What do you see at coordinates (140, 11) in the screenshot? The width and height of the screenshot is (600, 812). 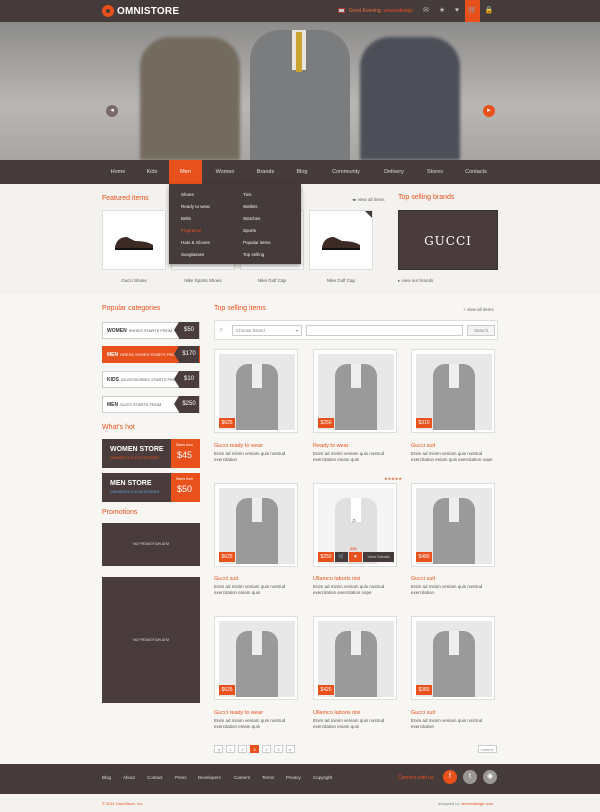 I see `logo: OMNISTORE` at bounding box center [140, 11].